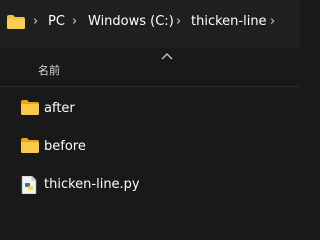 The width and height of the screenshot is (320, 240). I want to click on list-item-label: after, so click(59, 108).